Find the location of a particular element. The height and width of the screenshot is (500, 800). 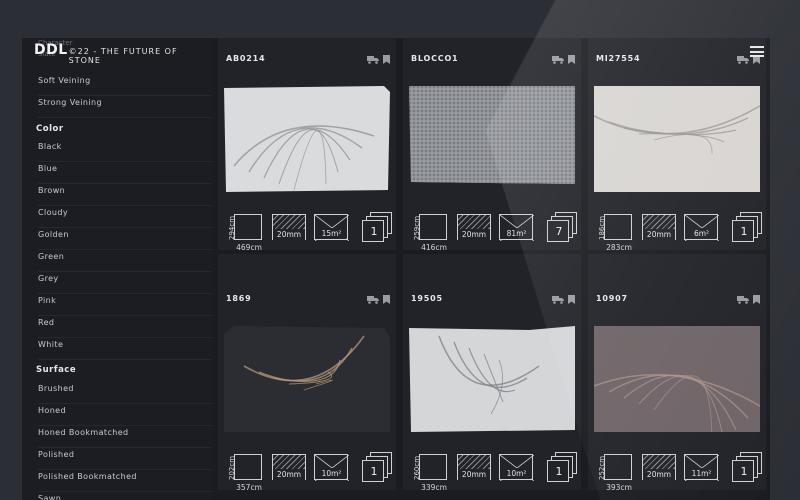

filter-item-cloudy: Cloudy is located at coordinates (125, 217).